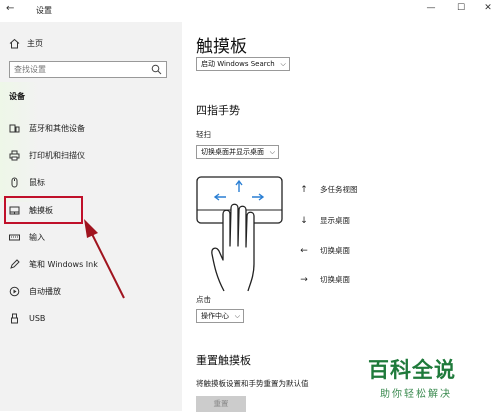  What do you see at coordinates (44, 10) in the screenshot?
I see `window-title: 设置` at bounding box center [44, 10].